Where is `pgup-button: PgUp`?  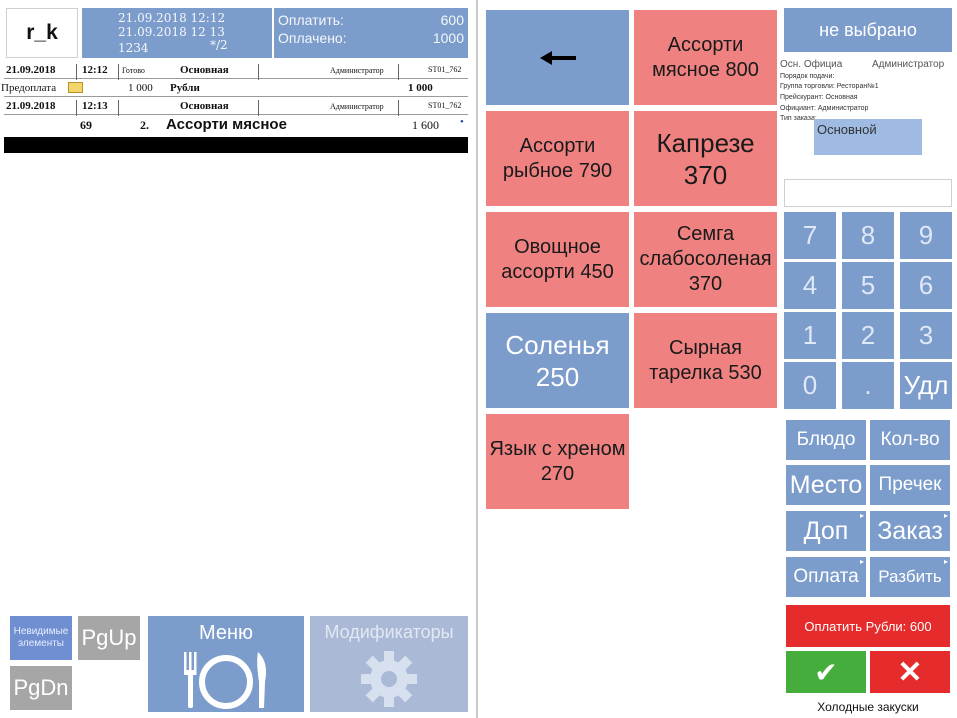
pgup-button: PgUp is located at coordinates (109, 638).